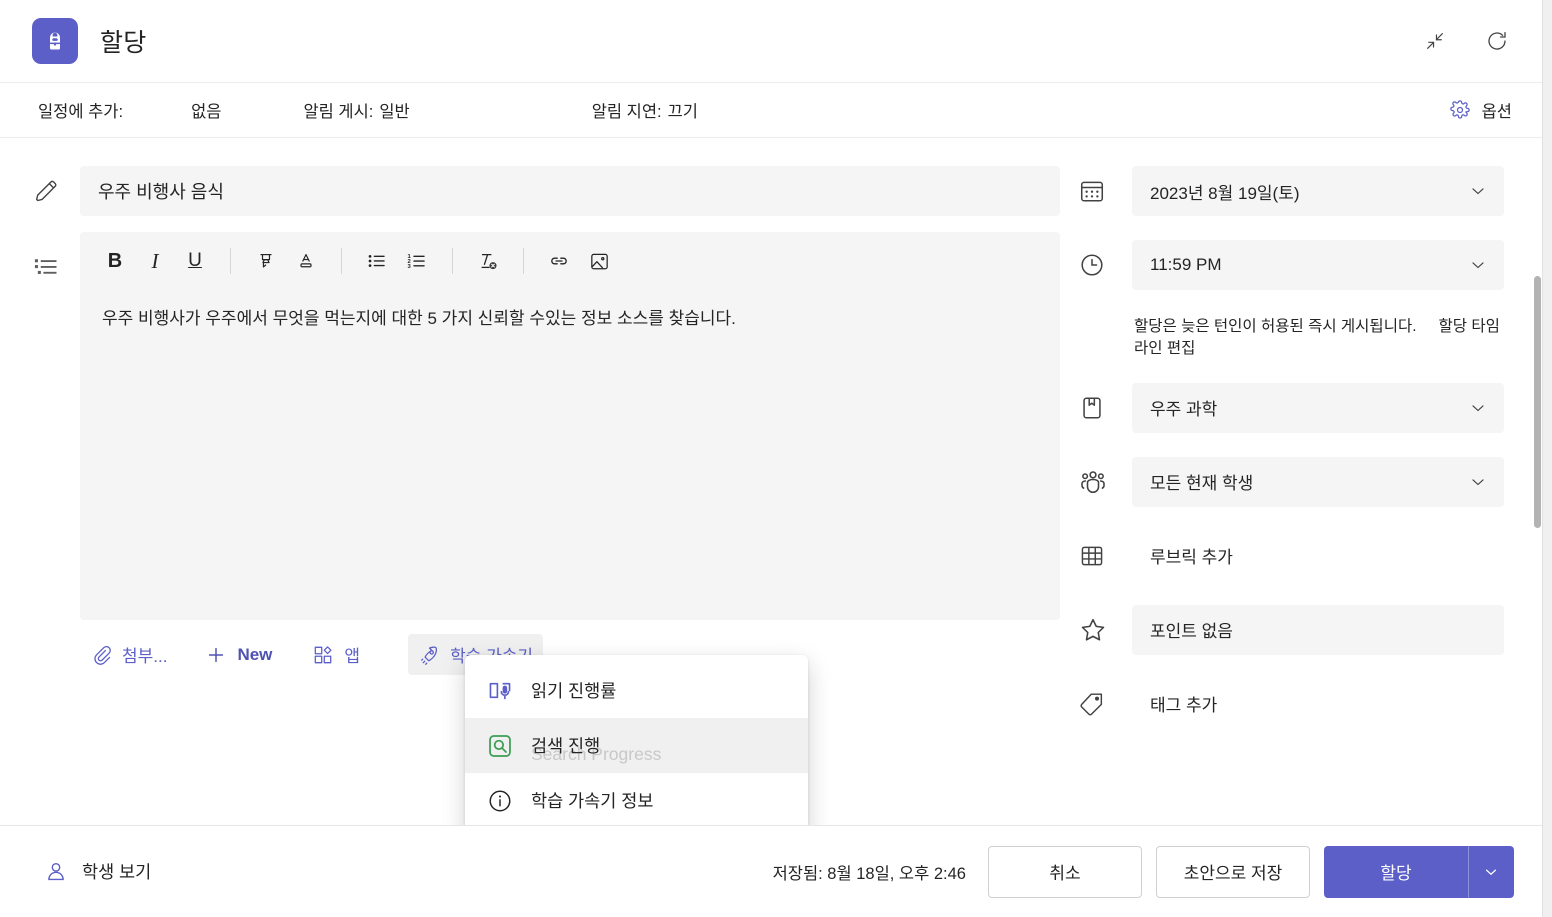 This screenshot has height=917, width=1552. I want to click on paperclip-icon, so click(101, 655).